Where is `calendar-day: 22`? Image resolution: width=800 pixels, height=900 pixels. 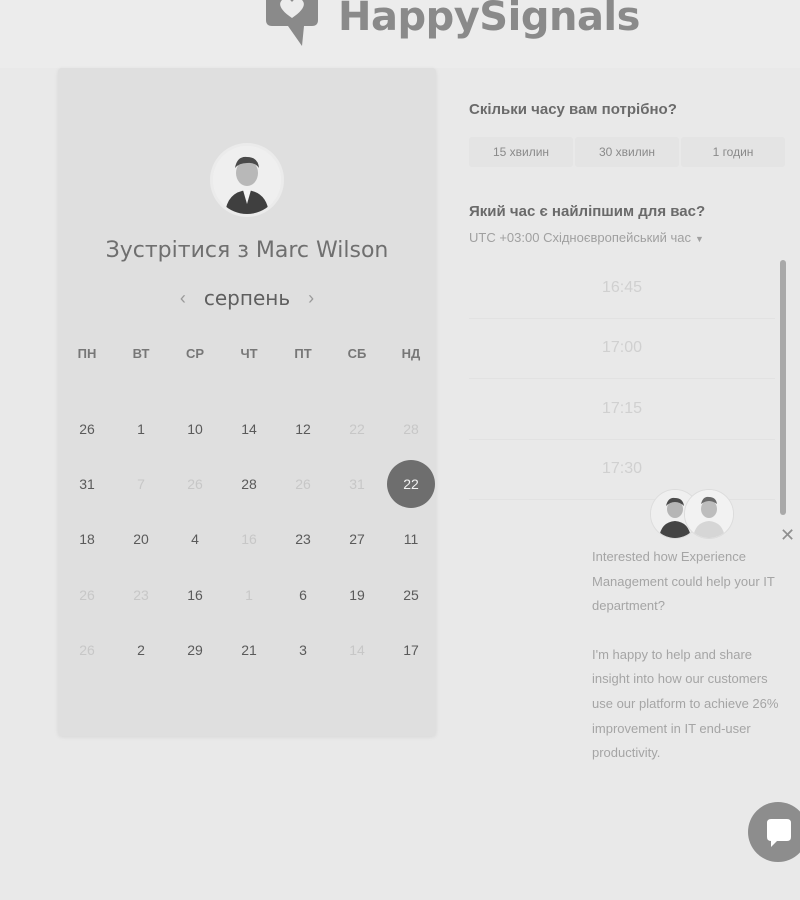 calendar-day: 22 is located at coordinates (357, 428).